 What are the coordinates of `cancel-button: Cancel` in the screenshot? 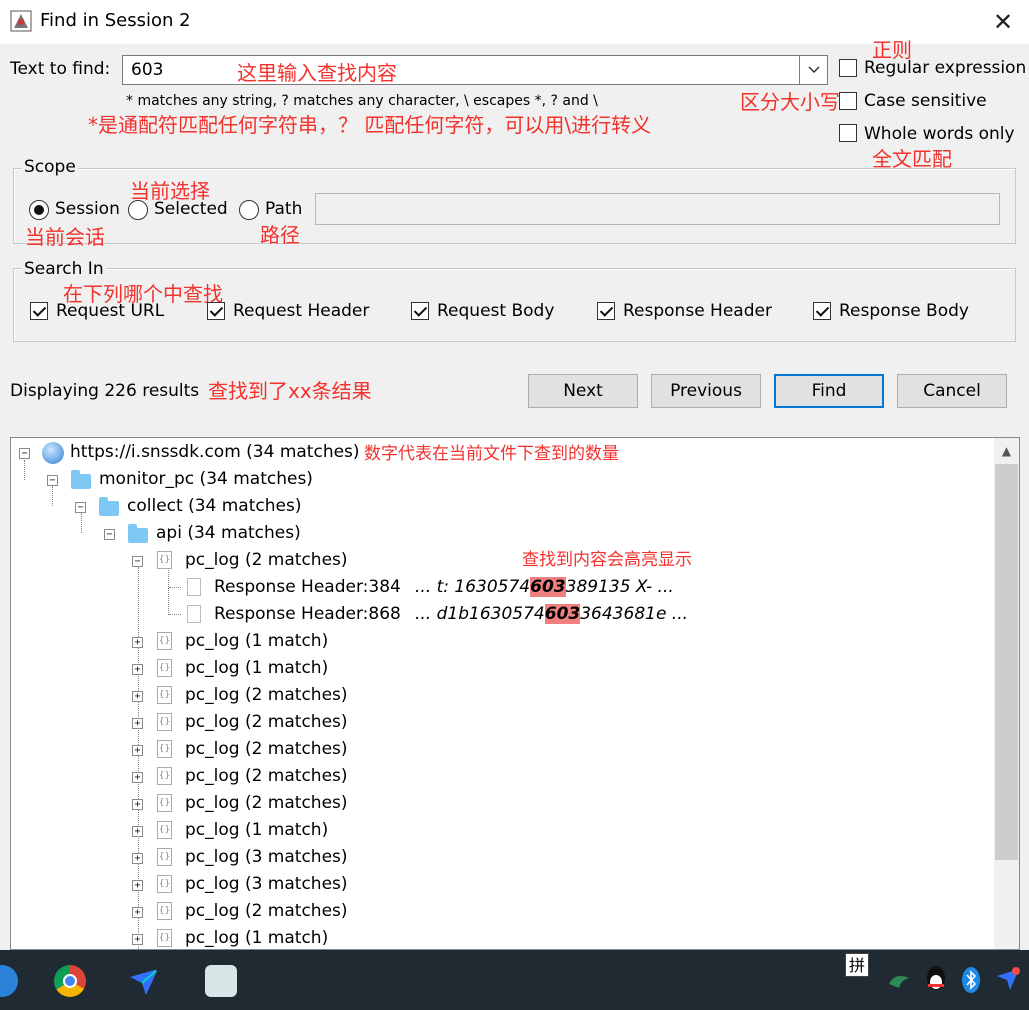 It's located at (952, 391).